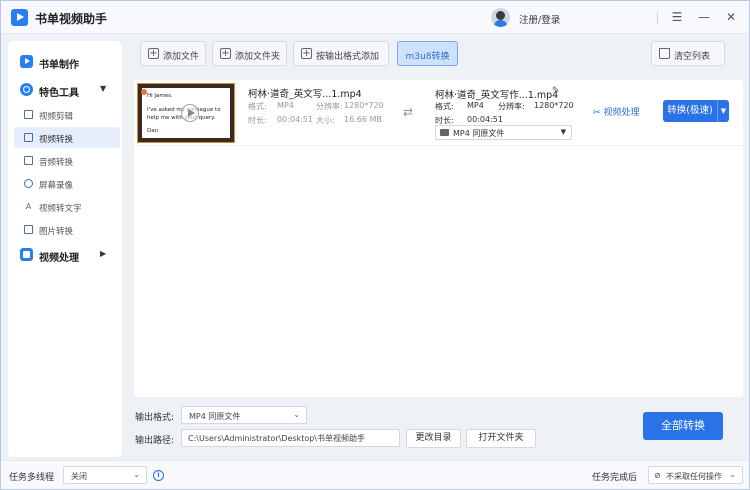  What do you see at coordinates (475, 105) in the screenshot?
I see `target-format: MP4` at bounding box center [475, 105].